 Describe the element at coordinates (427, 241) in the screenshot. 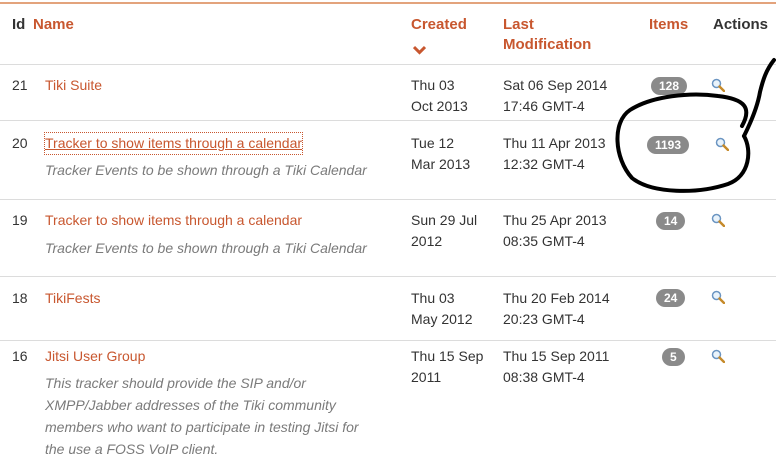

I see `created-line2: 2012` at that location.